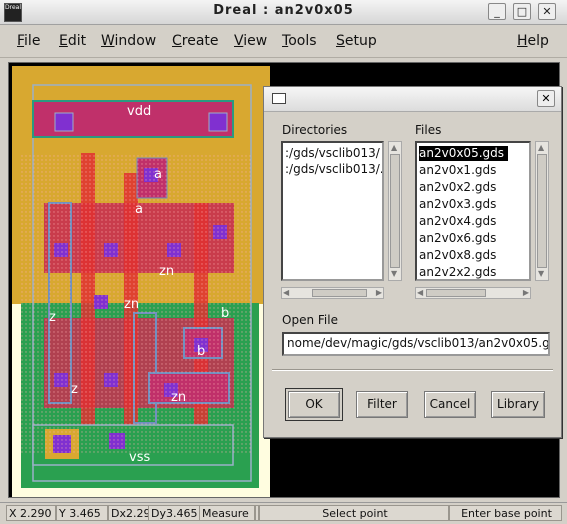 The width and height of the screenshot is (567, 524). Describe the element at coordinates (333, 169) in the screenshot. I see `directory-item: :/gds/vsclib013/..` at that location.